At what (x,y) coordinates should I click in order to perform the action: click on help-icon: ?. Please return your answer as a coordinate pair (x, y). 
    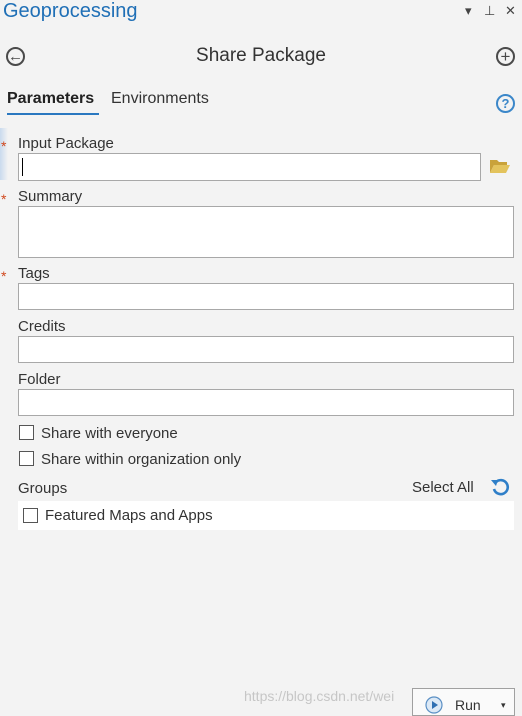
    Looking at the image, I should click on (505, 103).